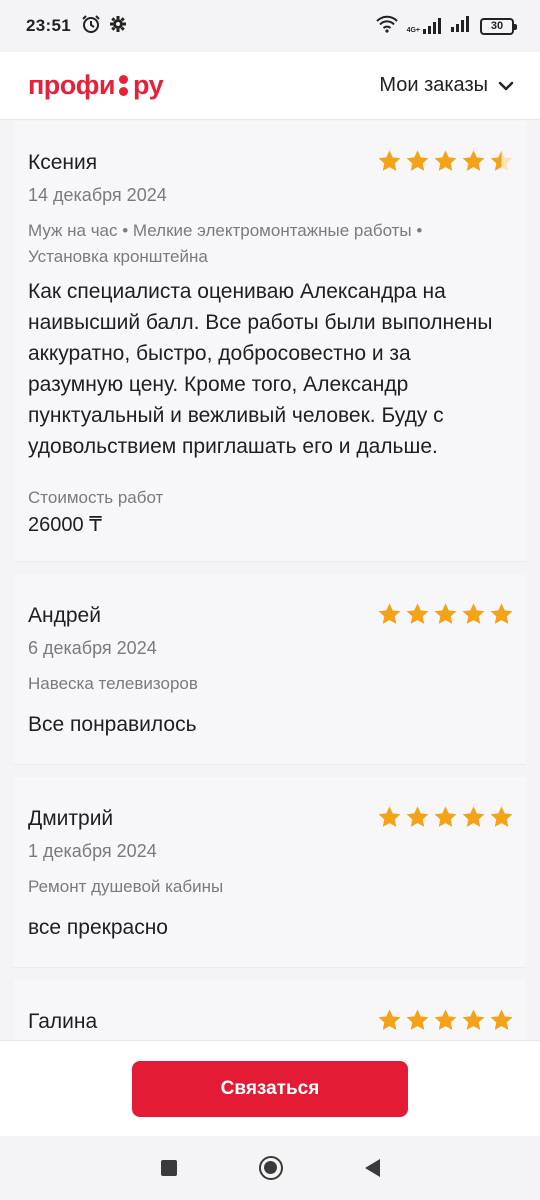 Image resolution: width=540 pixels, height=1200 pixels. Describe the element at coordinates (387, 26) in the screenshot. I see `wifi-icon` at that location.